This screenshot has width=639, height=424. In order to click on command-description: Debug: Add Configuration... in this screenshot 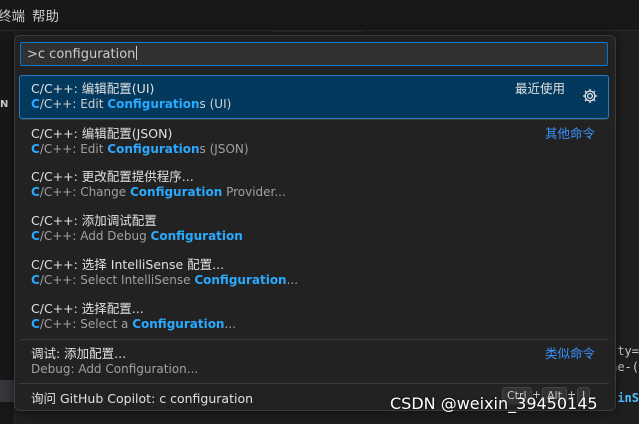, I will do `click(114, 369)`.